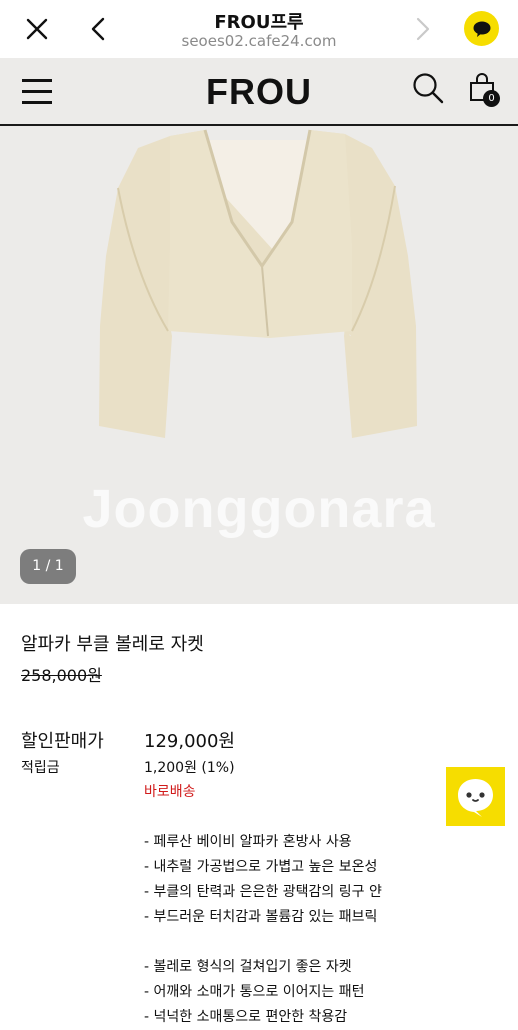 The width and height of the screenshot is (518, 1030). I want to click on chat-button, so click(475, 796).